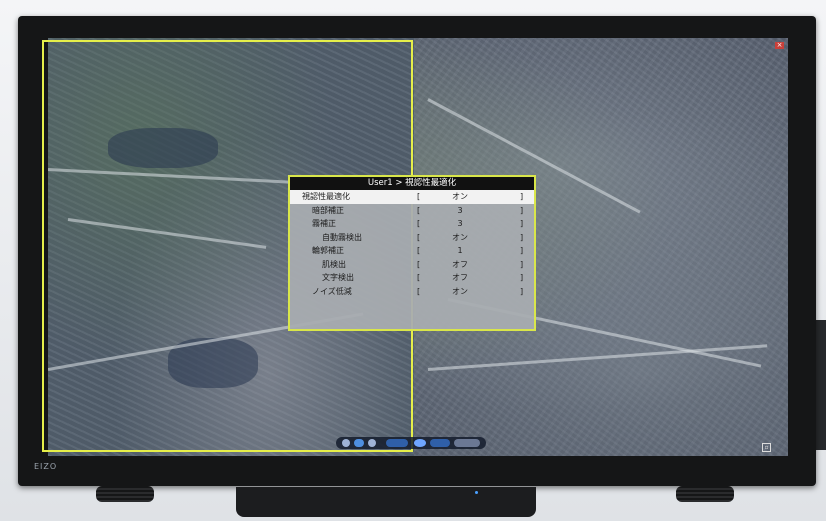 This screenshot has width=826, height=521. I want to click on fullscreen-icon: ▫, so click(766, 447).